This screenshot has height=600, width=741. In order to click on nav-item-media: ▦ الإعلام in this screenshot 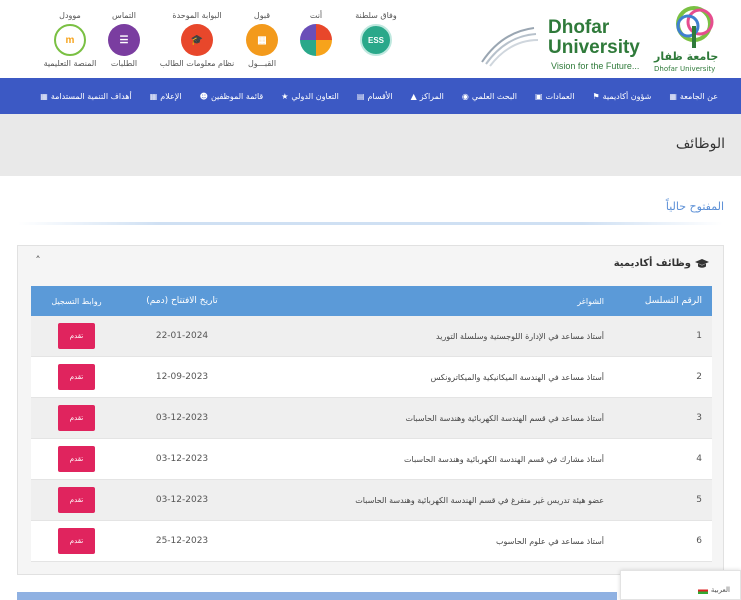, I will do `click(166, 96)`.